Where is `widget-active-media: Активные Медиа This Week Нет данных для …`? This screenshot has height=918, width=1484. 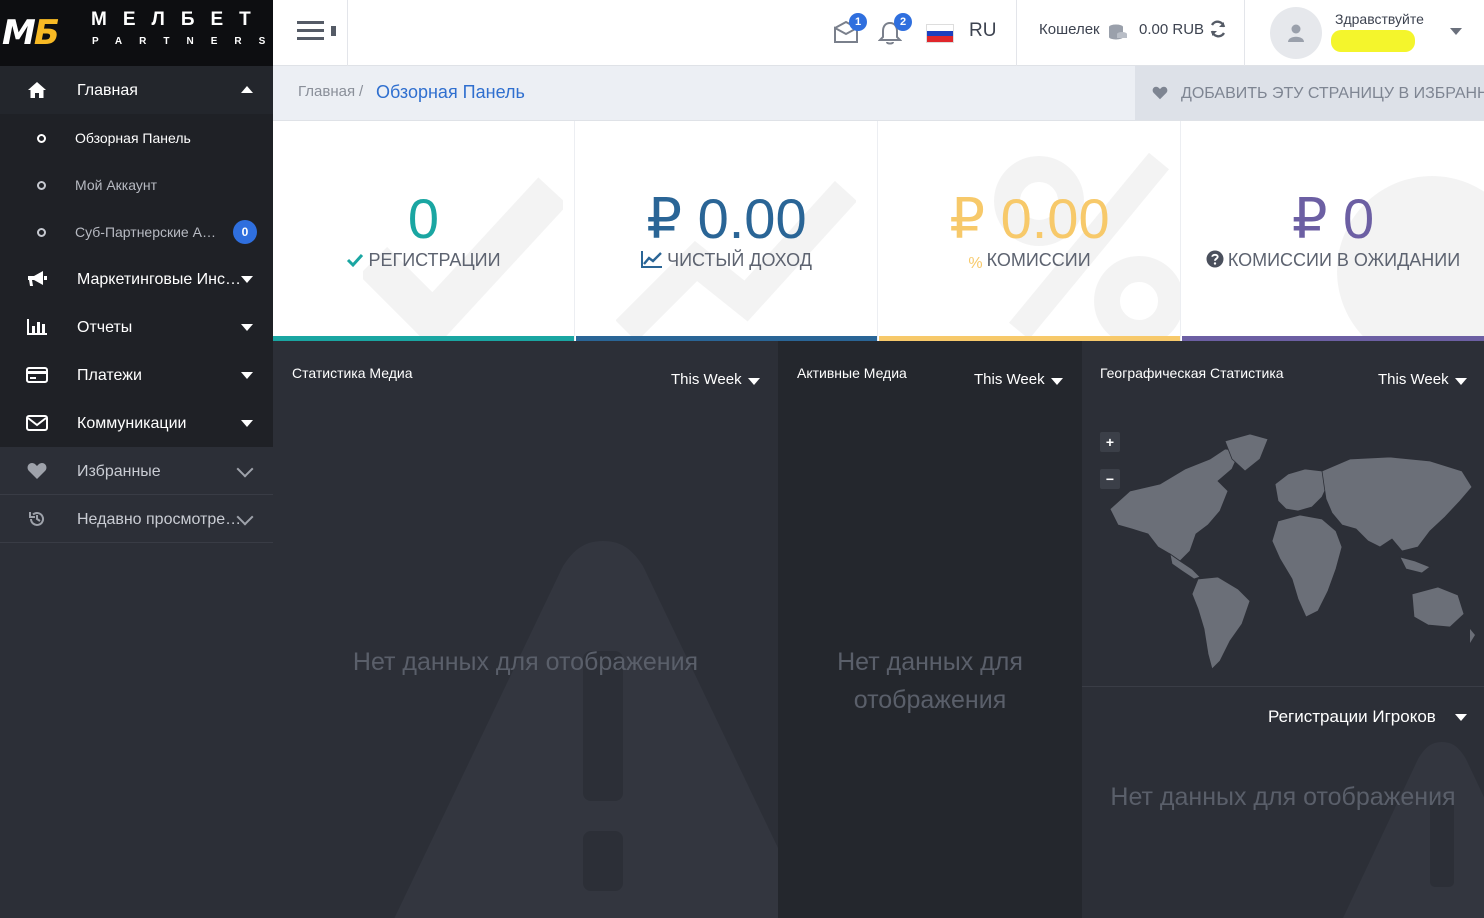
widget-active-media: Активные Медиа This Week Нет данных для … is located at coordinates (930, 629).